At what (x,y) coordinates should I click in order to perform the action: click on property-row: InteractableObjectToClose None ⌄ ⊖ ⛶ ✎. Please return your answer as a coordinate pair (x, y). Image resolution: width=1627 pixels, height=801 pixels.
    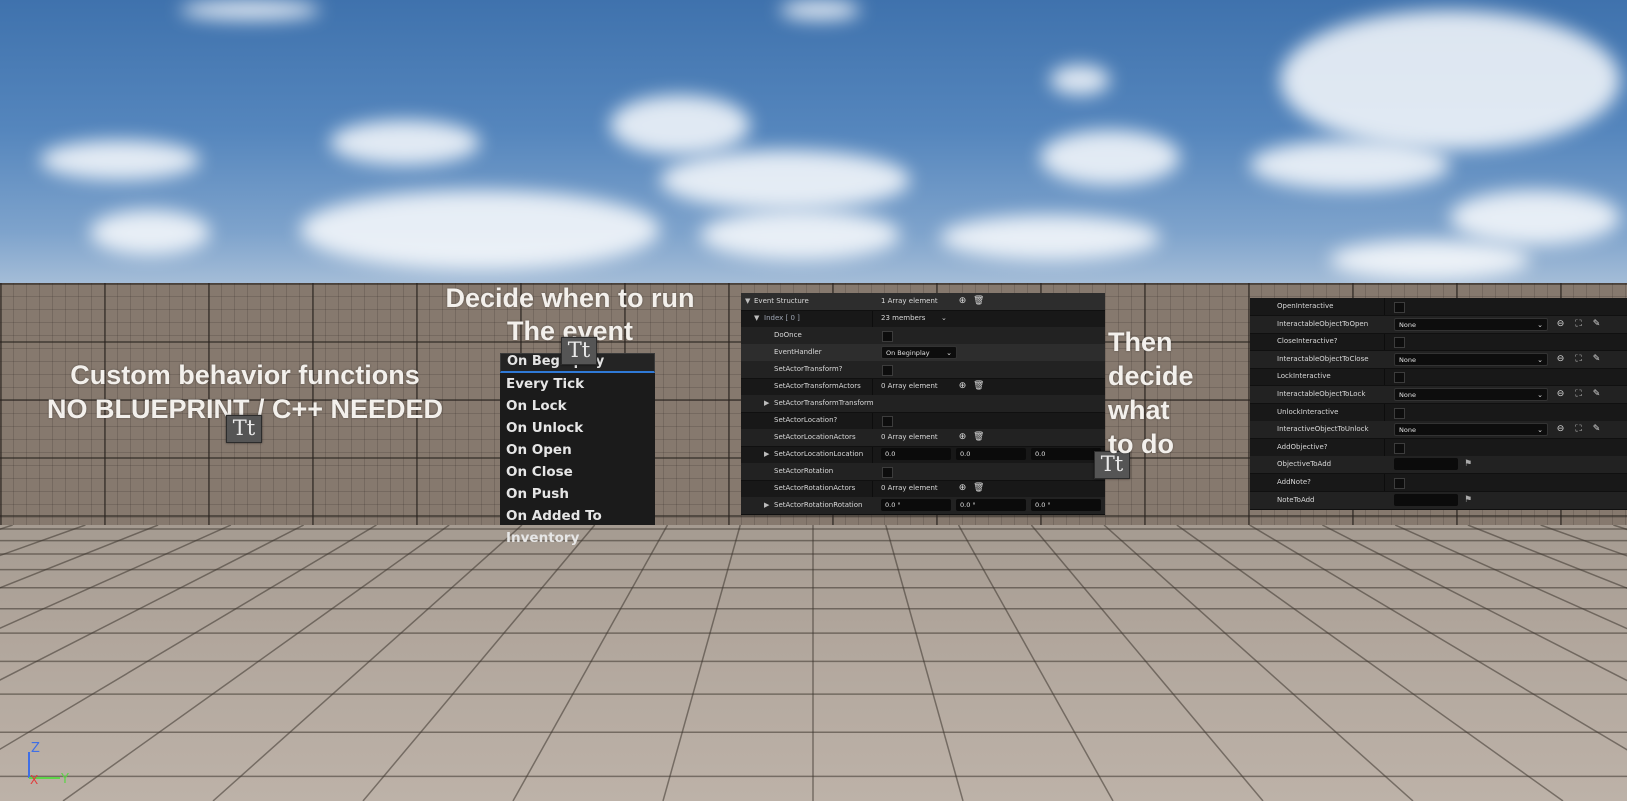
    Looking at the image, I should click on (1438, 359).